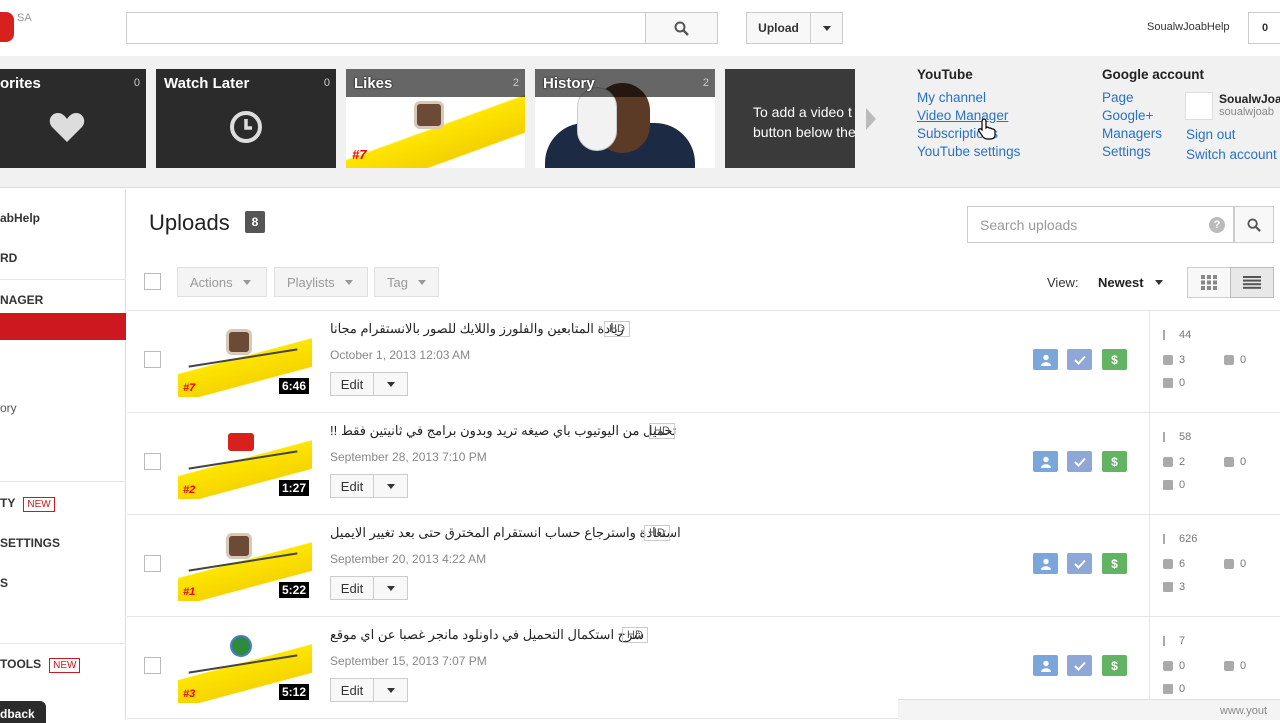 The width and height of the screenshot is (1280, 723). I want to click on upload-dropdown-button, so click(827, 28).